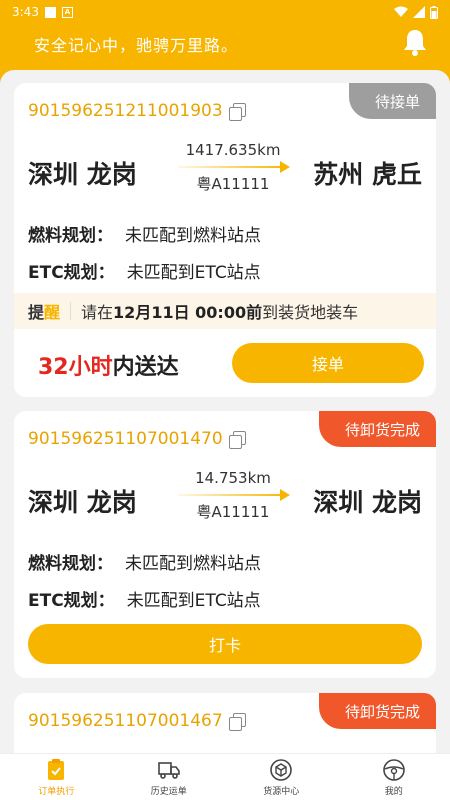 The width and height of the screenshot is (450, 800). I want to click on reminder-divider, so click(71, 311).